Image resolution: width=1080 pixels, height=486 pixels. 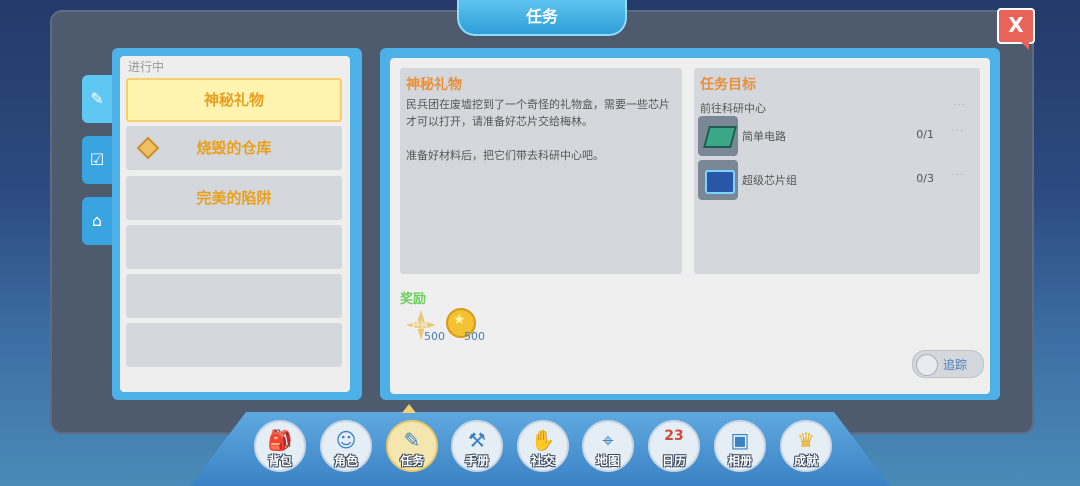 I want to click on nav-map: ⌖ 地图, so click(x=608, y=446).